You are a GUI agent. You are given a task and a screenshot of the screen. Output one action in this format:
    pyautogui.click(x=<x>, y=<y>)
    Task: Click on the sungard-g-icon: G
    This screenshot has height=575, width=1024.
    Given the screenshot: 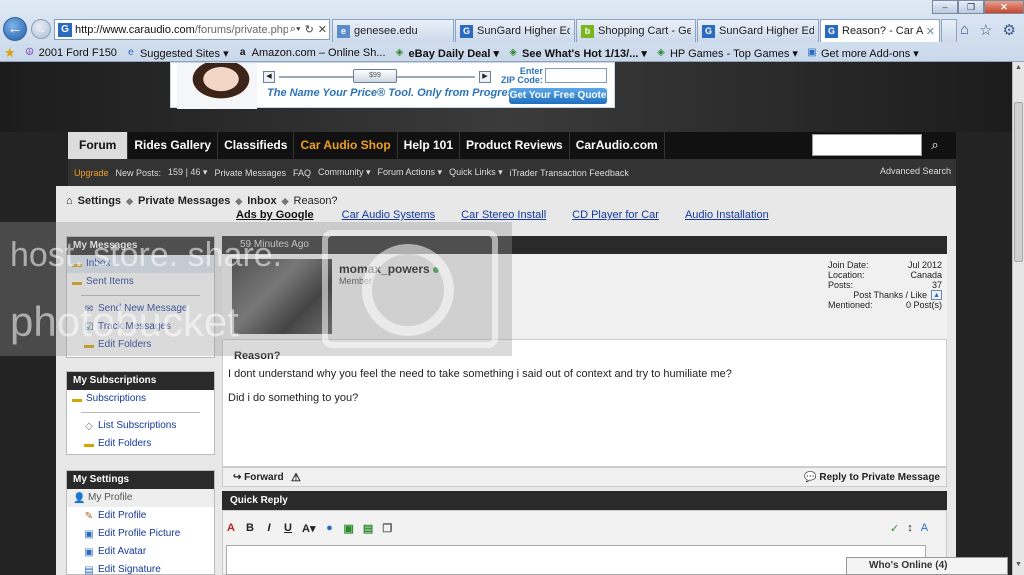 What is the action you would take?
    pyautogui.click(x=708, y=31)
    